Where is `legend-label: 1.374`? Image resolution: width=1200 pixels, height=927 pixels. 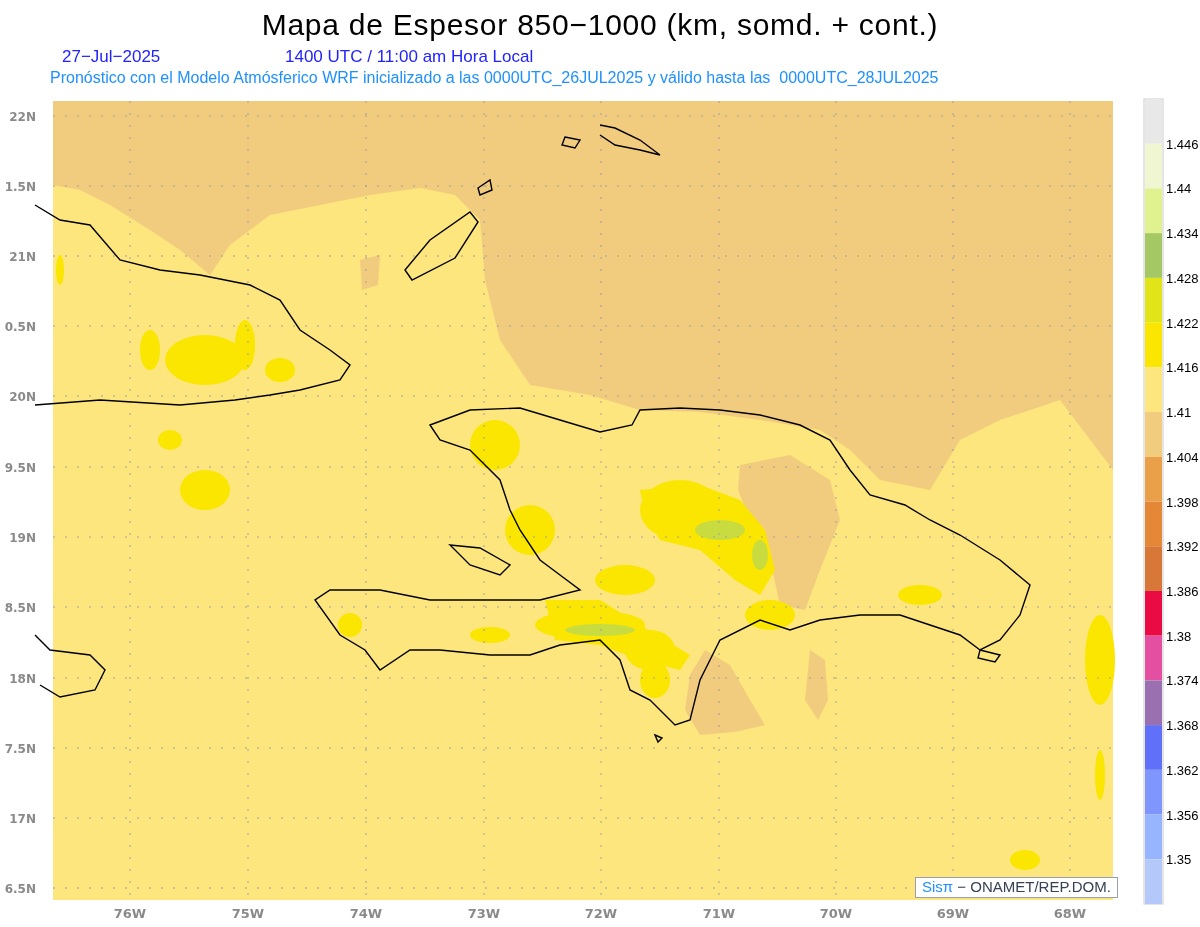 legend-label: 1.374 is located at coordinates (1182, 681).